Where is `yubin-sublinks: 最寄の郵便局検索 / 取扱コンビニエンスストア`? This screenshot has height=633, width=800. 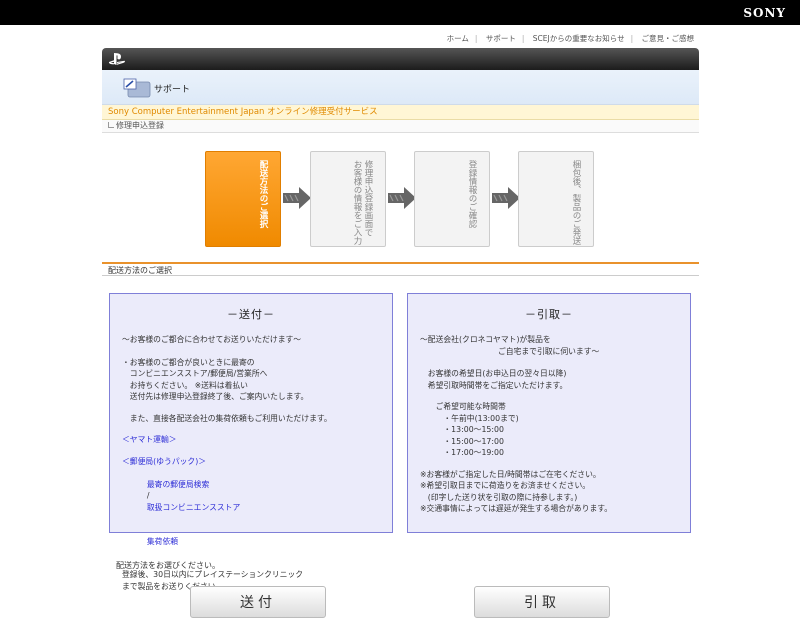 yubin-sublinks: 最寄の郵便局検索 / 取扱コンビニエンスストア is located at coordinates (252, 496).